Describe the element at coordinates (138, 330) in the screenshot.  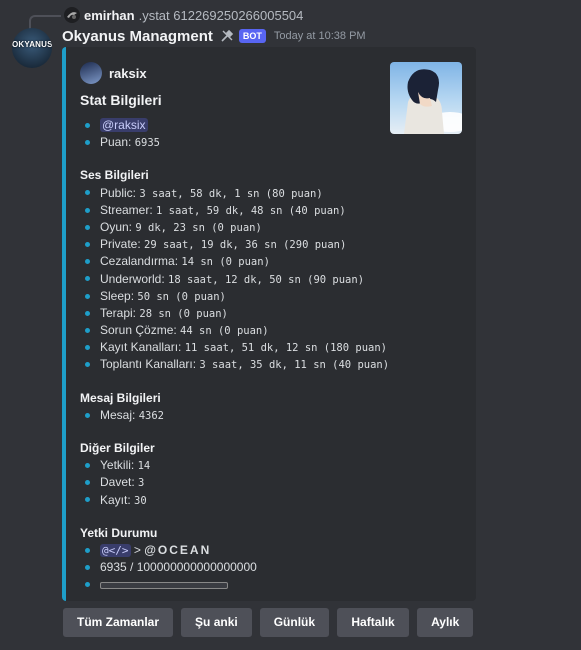
I see `ses-label: Sorun Çözme:` at that location.